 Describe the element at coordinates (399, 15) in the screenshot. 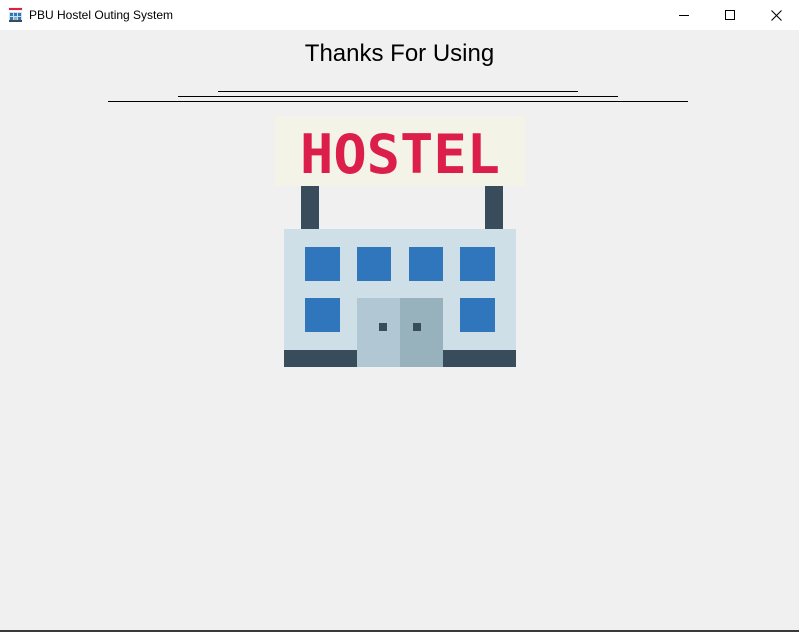

I see `title-bar: PBU Hostel Outing System` at that location.